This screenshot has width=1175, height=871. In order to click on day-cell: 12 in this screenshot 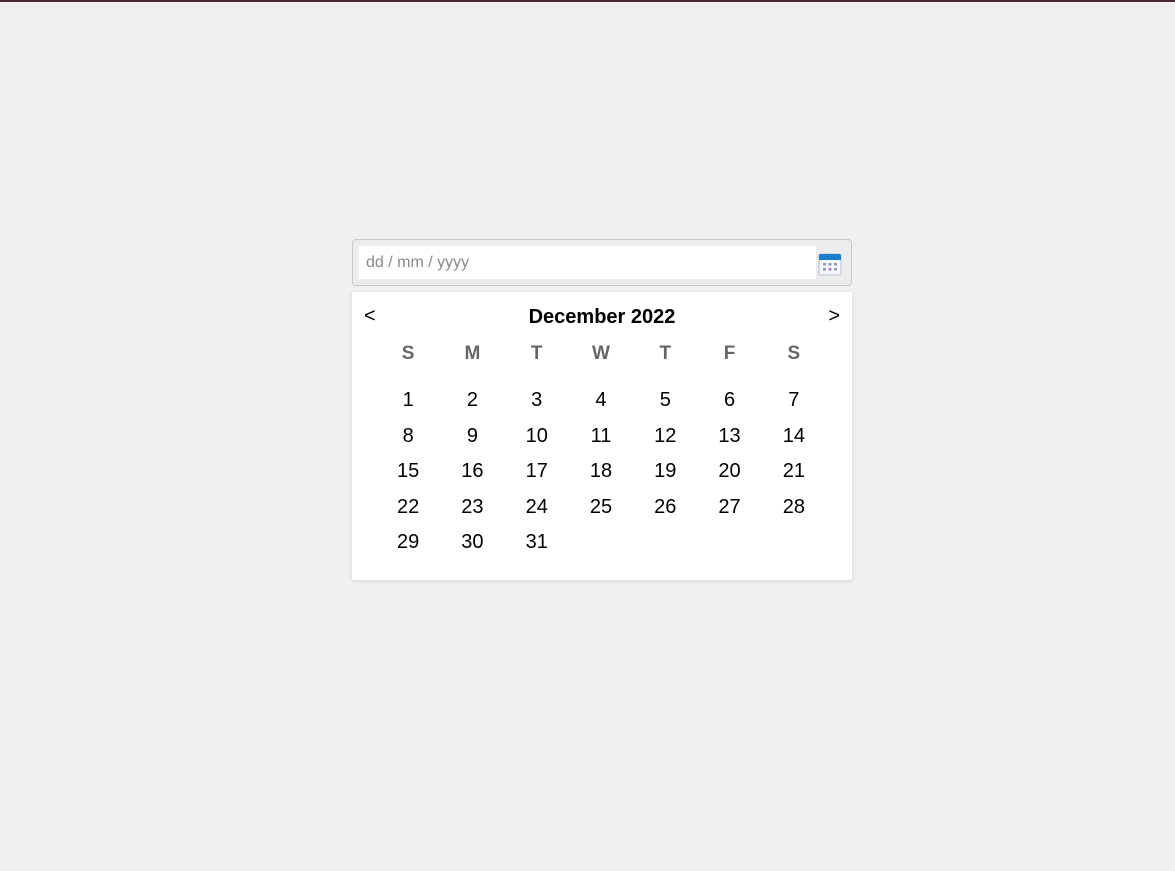, I will do `click(665, 437)`.